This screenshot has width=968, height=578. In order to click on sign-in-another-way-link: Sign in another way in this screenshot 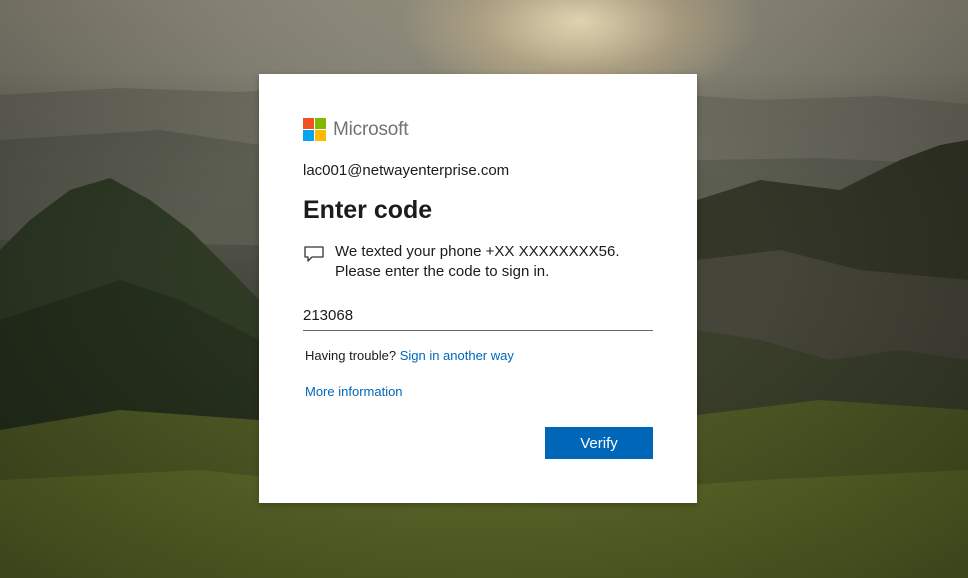, I will do `click(457, 355)`.